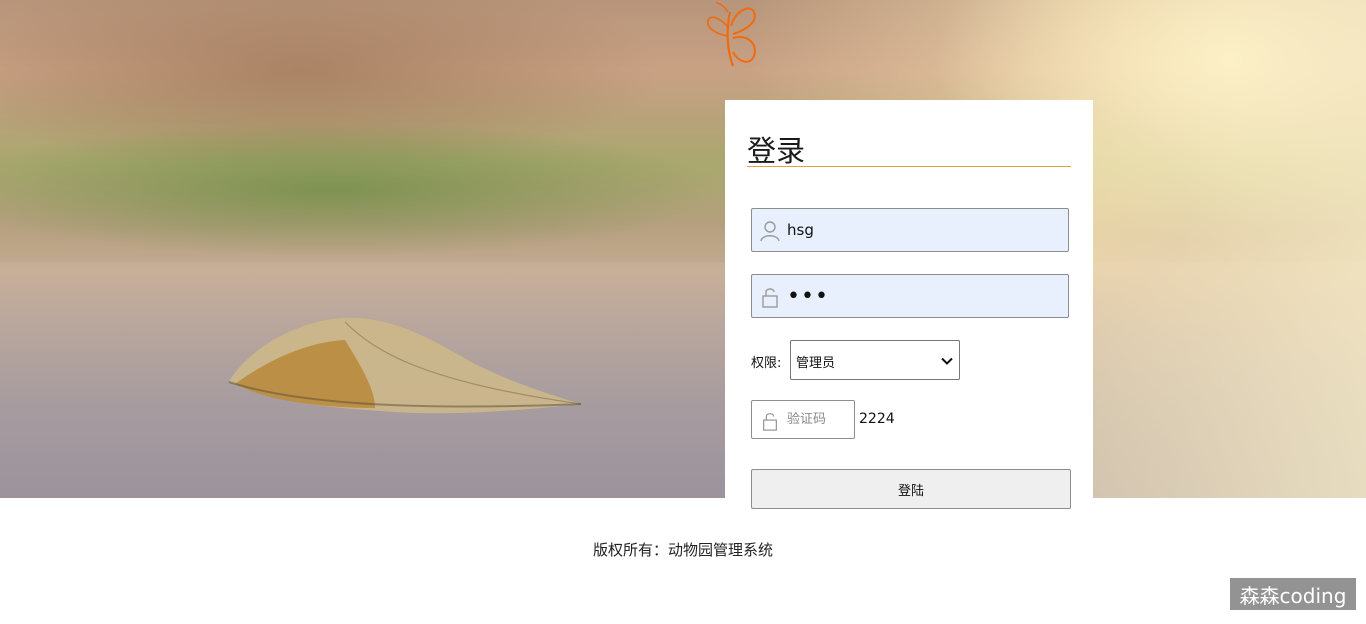  I want to click on captcha-code: 2224, so click(877, 419).